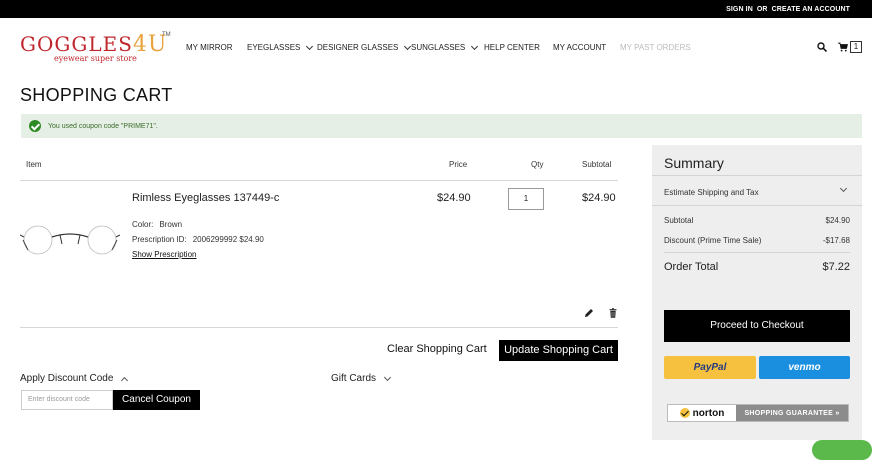  I want to click on logo-brand: GOGGLES, so click(76, 44).